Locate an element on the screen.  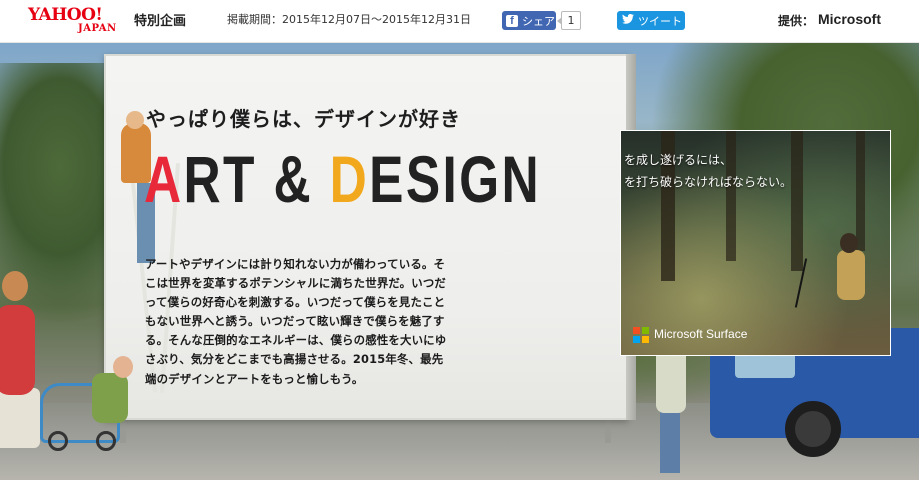
headline-rt-and: RT & is located at coordinates (256, 179).